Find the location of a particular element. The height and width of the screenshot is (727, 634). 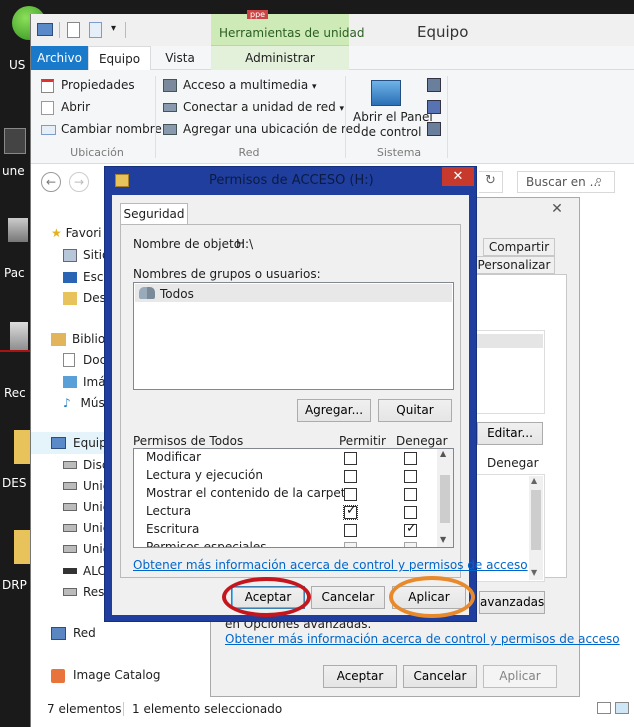

nav-image-catalog: Image Catalog is located at coordinates (106, 675).